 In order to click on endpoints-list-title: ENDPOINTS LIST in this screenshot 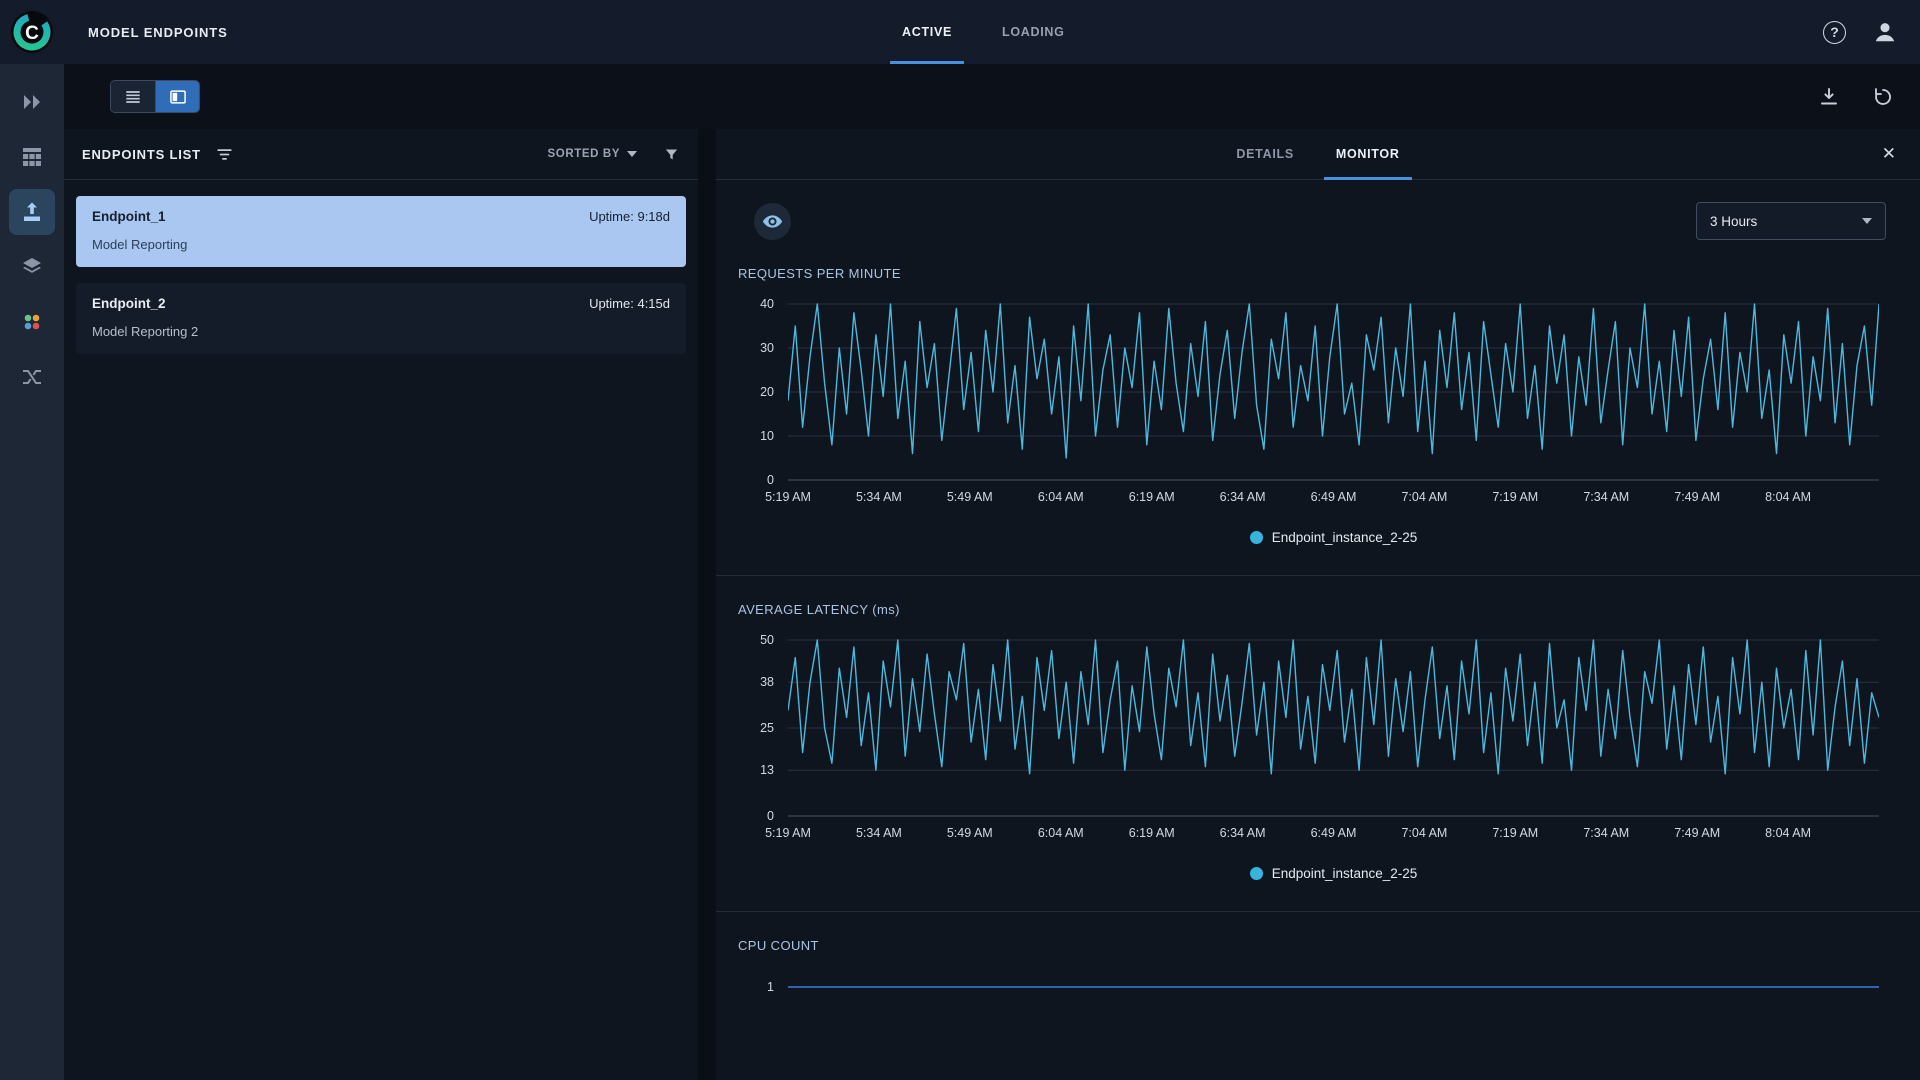, I will do `click(141, 154)`.